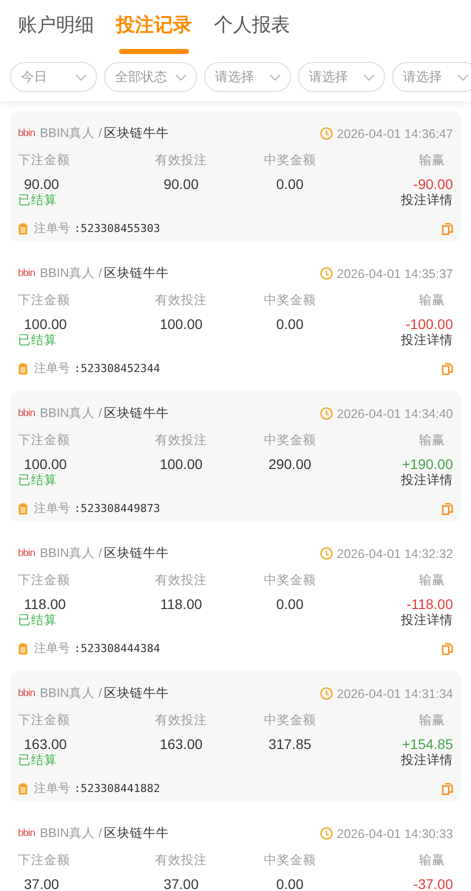  I want to click on bet-time: 2026-04-01 14:32:32, so click(394, 553).